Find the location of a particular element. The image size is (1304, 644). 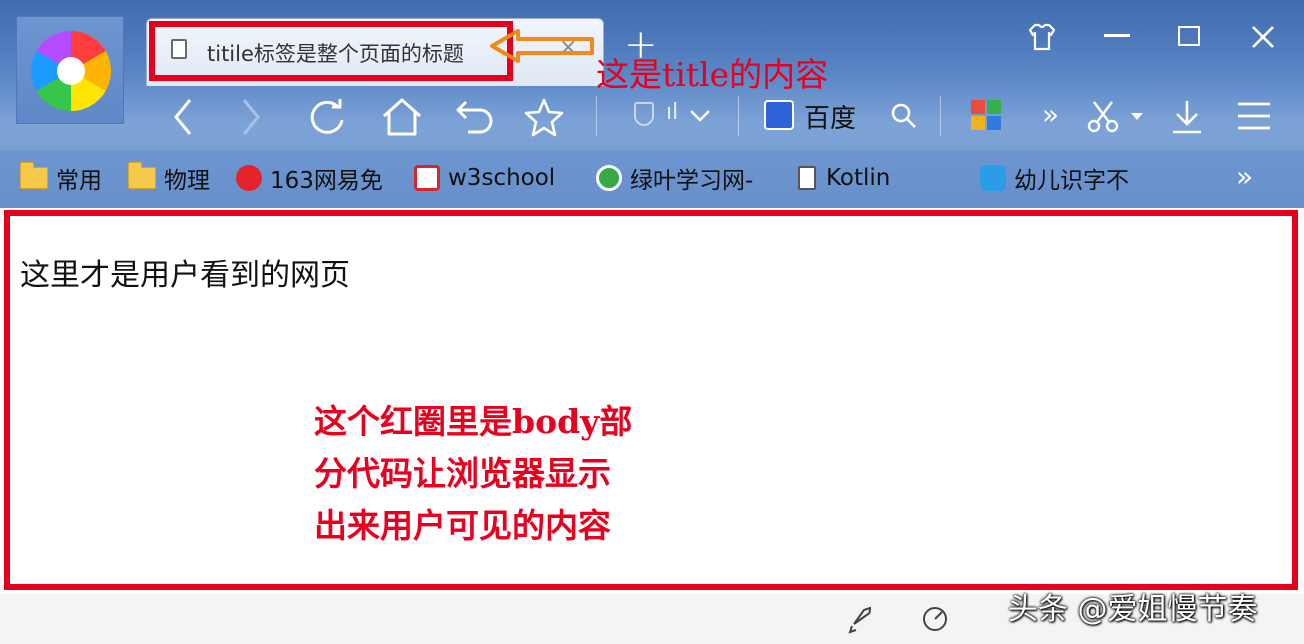

title-highlight-box is located at coordinates (331, 51).